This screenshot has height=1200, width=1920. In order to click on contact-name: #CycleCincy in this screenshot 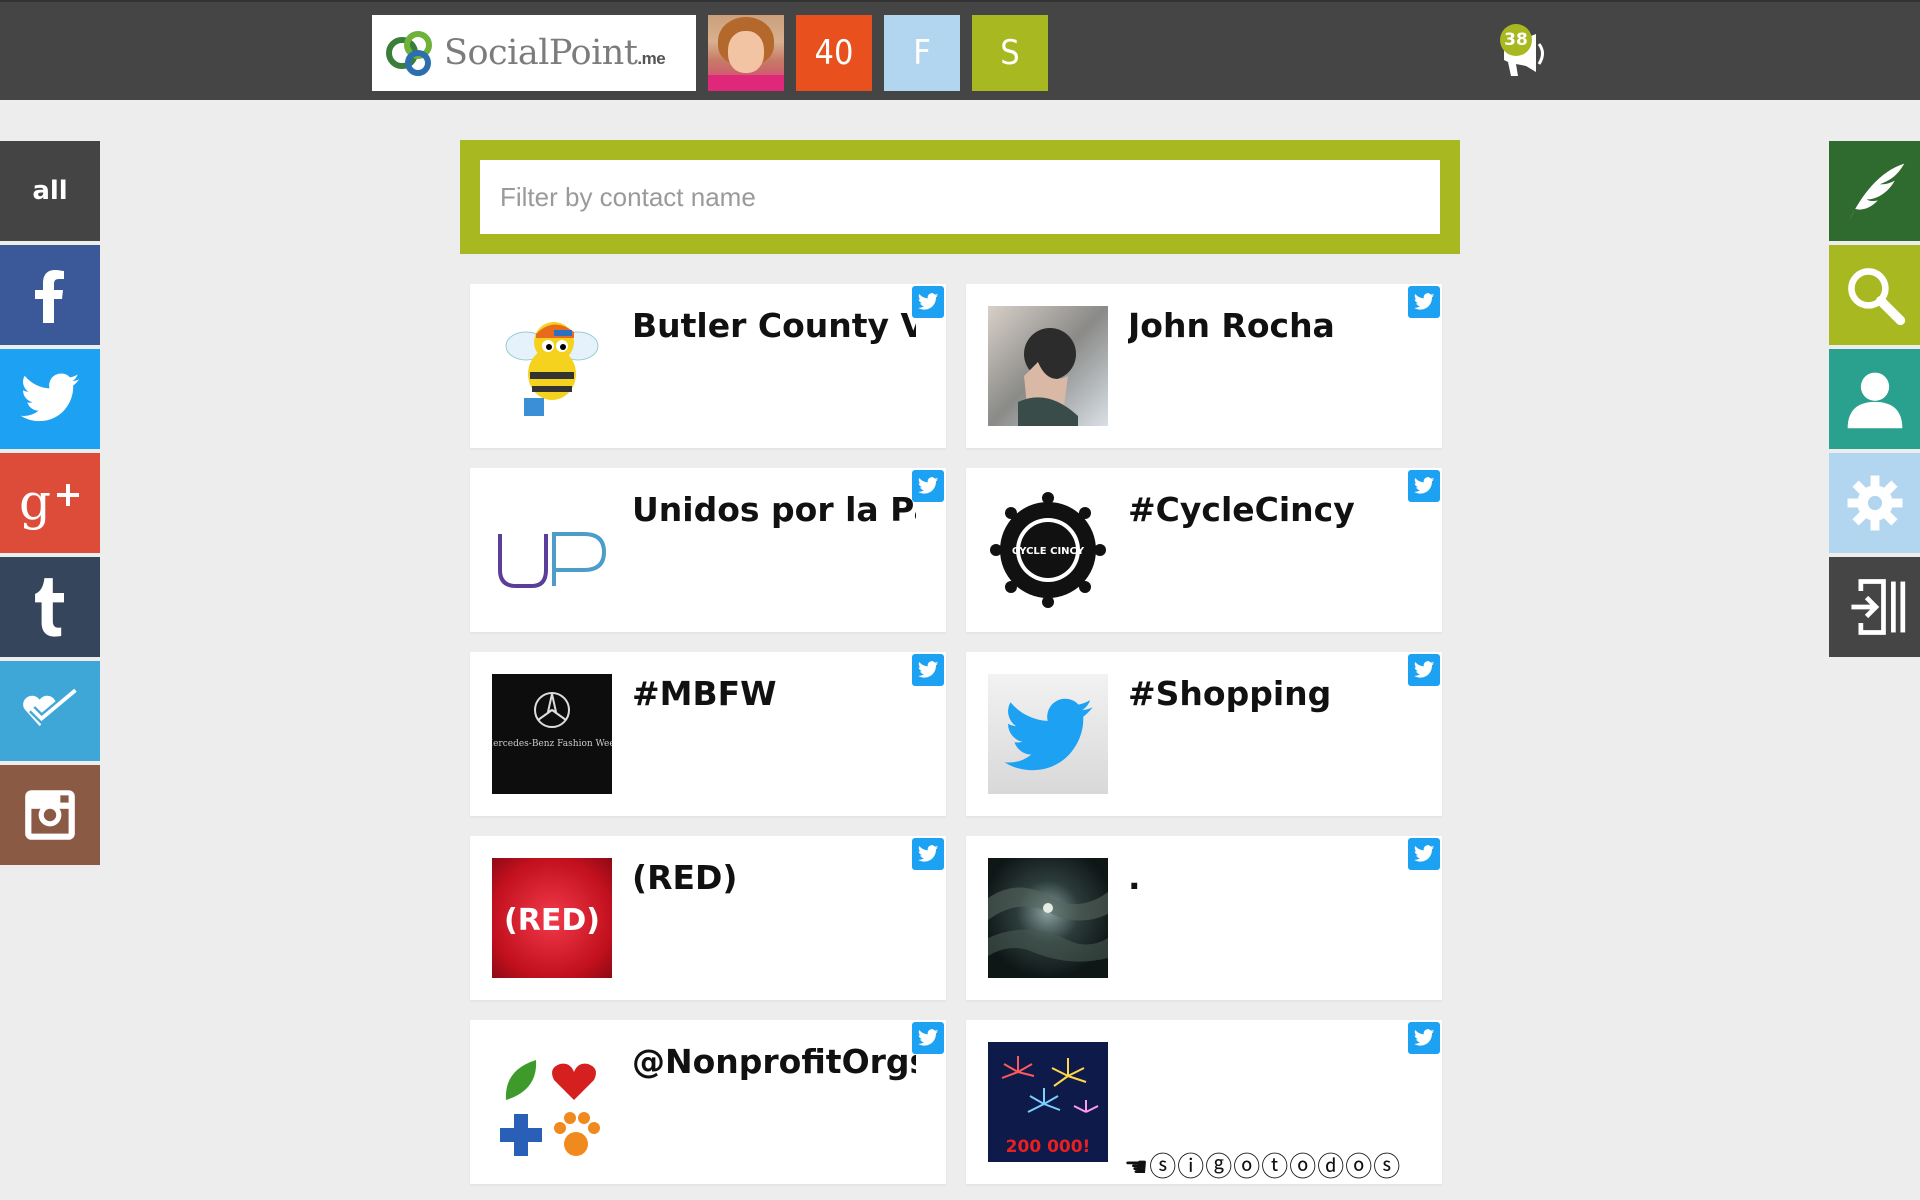, I will do `click(1241, 509)`.